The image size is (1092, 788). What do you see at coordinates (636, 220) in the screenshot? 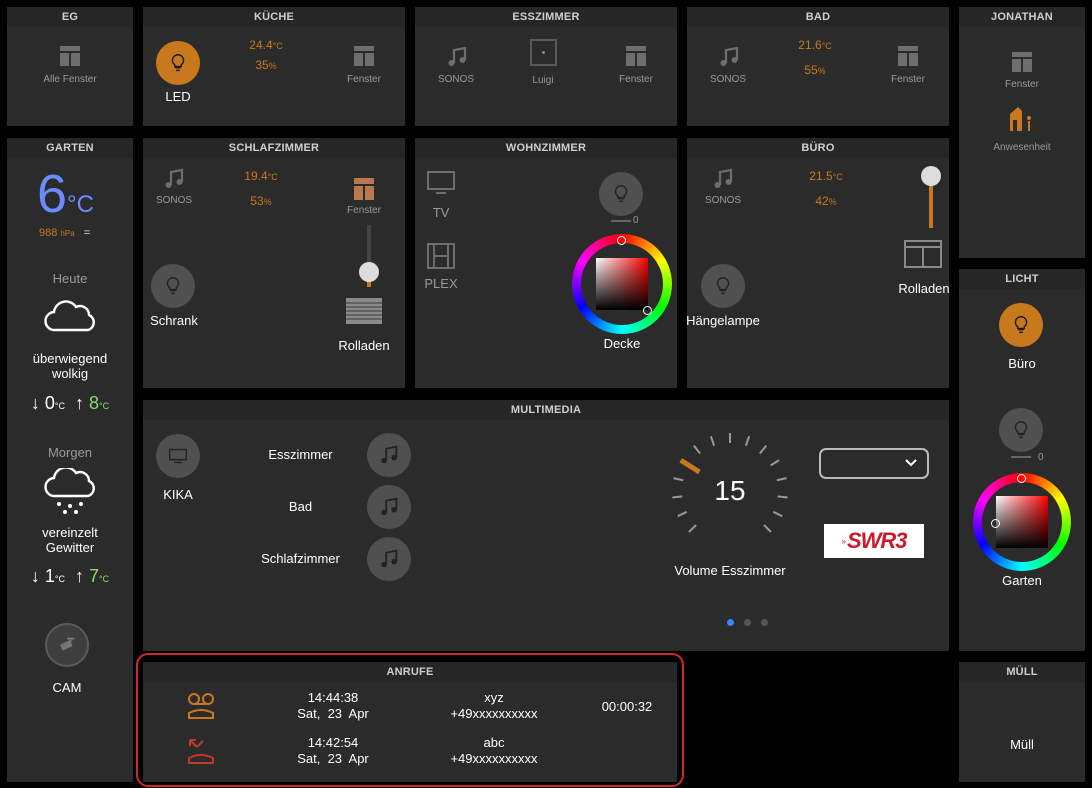
I see `dimmer-value: 0` at bounding box center [636, 220].